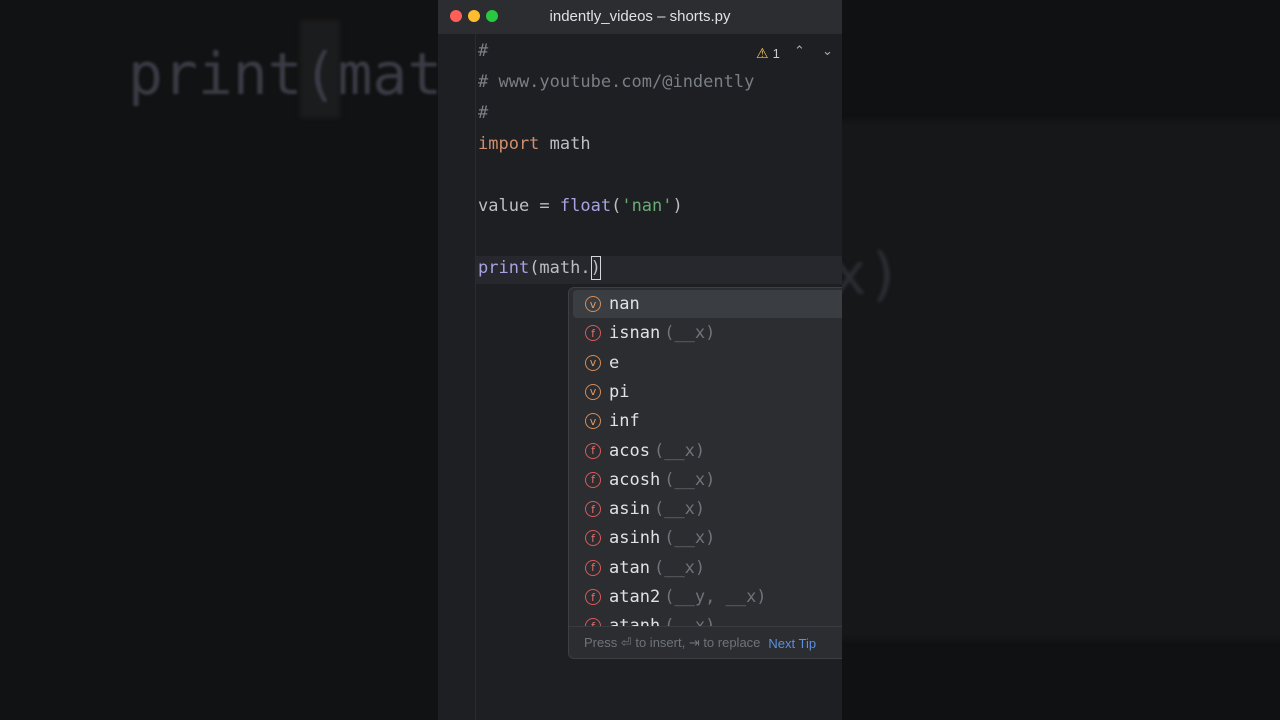  What do you see at coordinates (677, 206) in the screenshot?
I see `code-token: )` at bounding box center [677, 206].